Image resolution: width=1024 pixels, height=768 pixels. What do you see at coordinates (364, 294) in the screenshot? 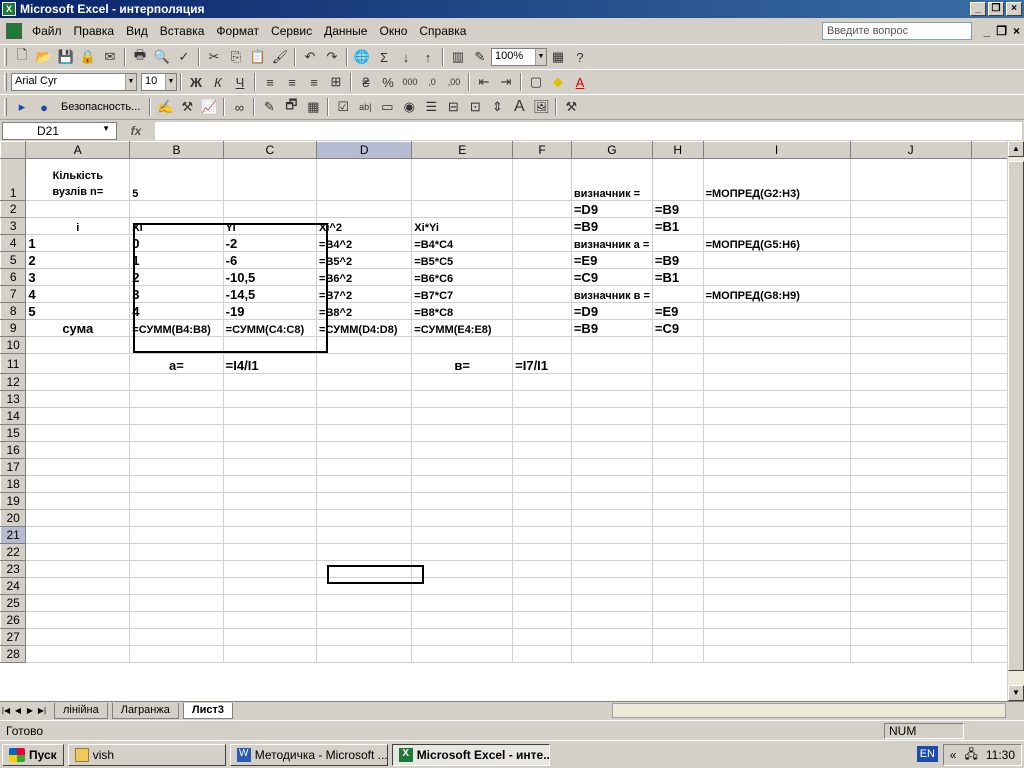
I see `cell-d7: =B7^2` at bounding box center [364, 294].